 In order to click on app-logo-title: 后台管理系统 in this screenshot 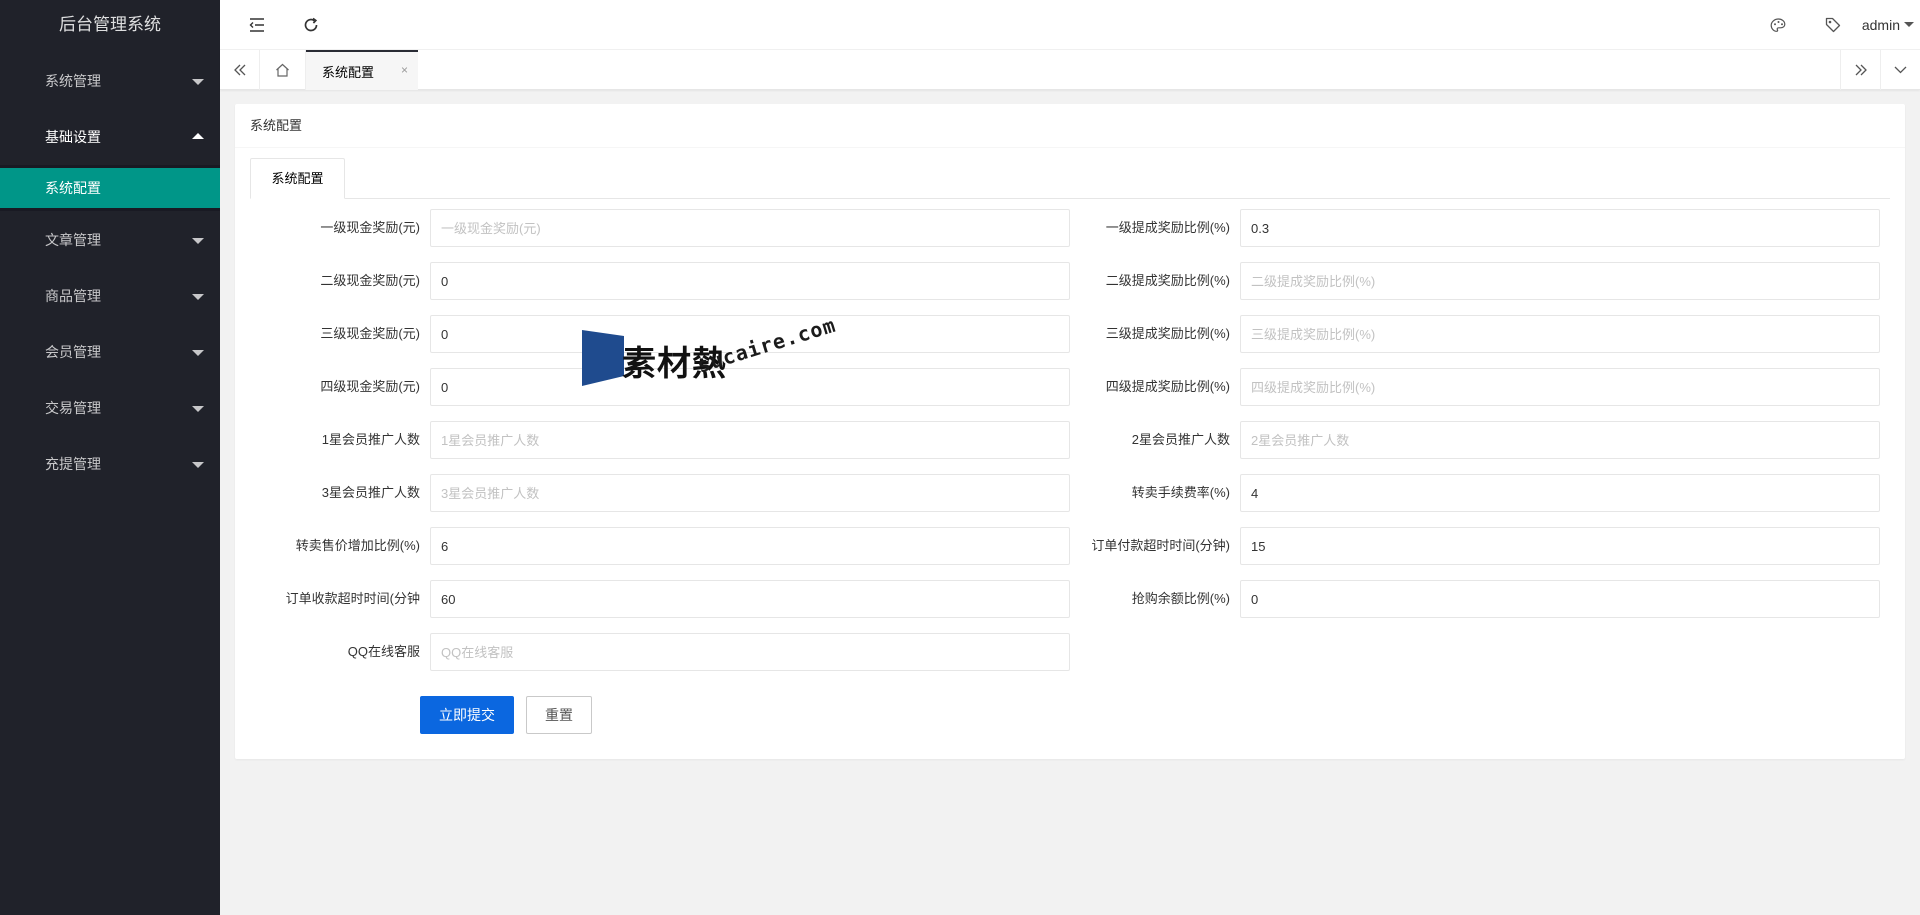, I will do `click(110, 24)`.